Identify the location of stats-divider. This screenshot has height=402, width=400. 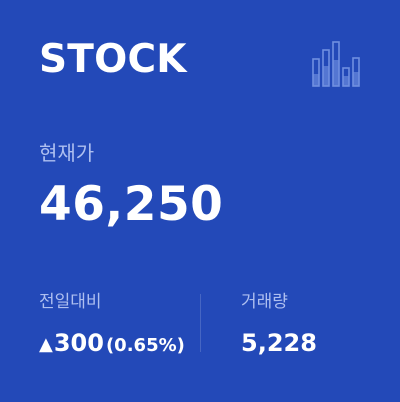
(200, 323).